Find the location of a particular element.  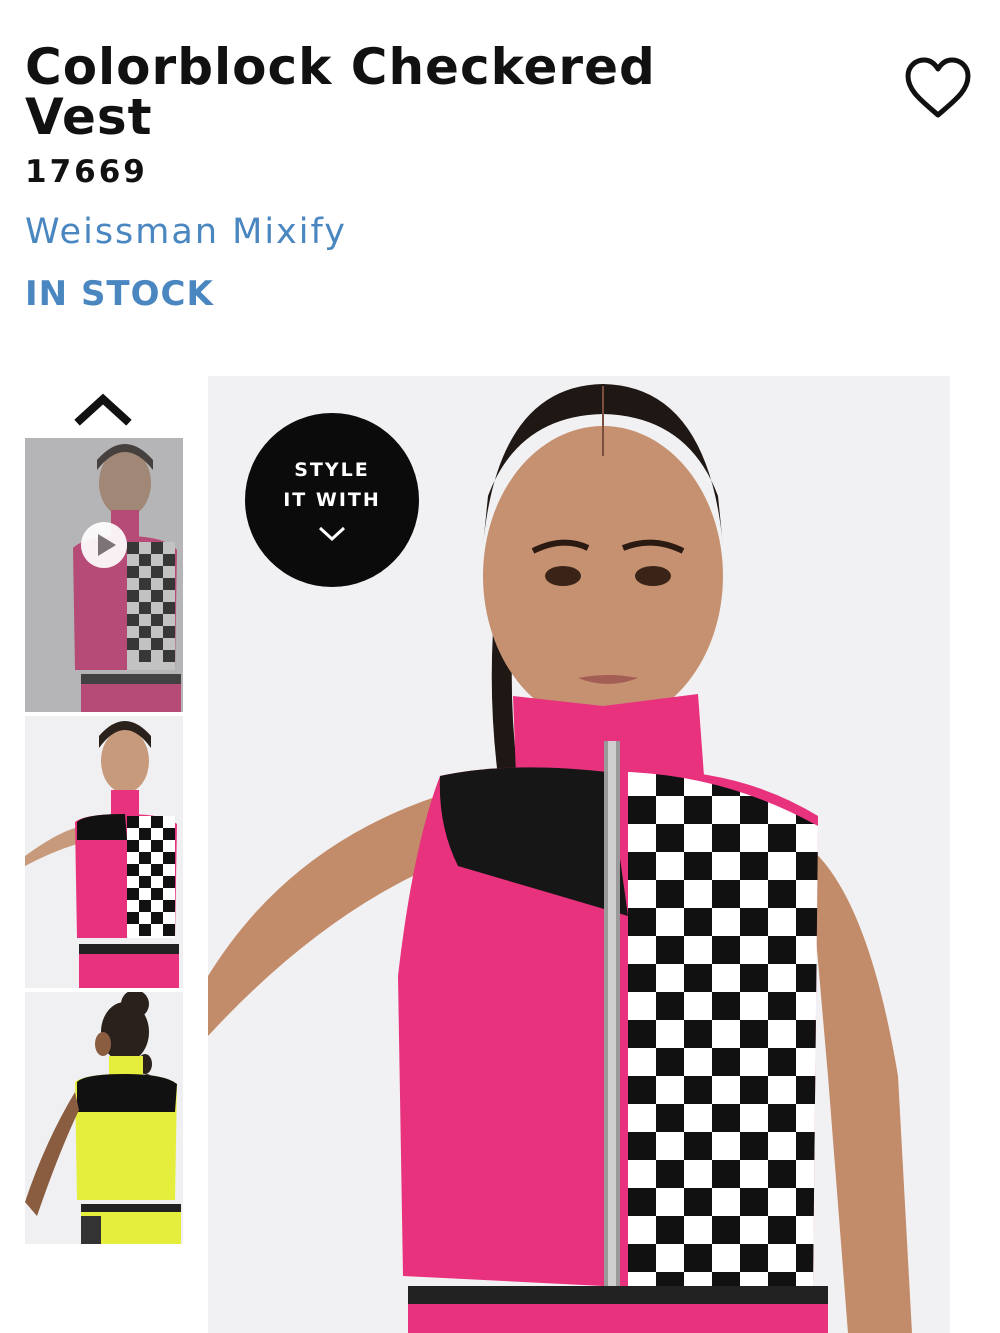

selected-overlay is located at coordinates (104, 575).